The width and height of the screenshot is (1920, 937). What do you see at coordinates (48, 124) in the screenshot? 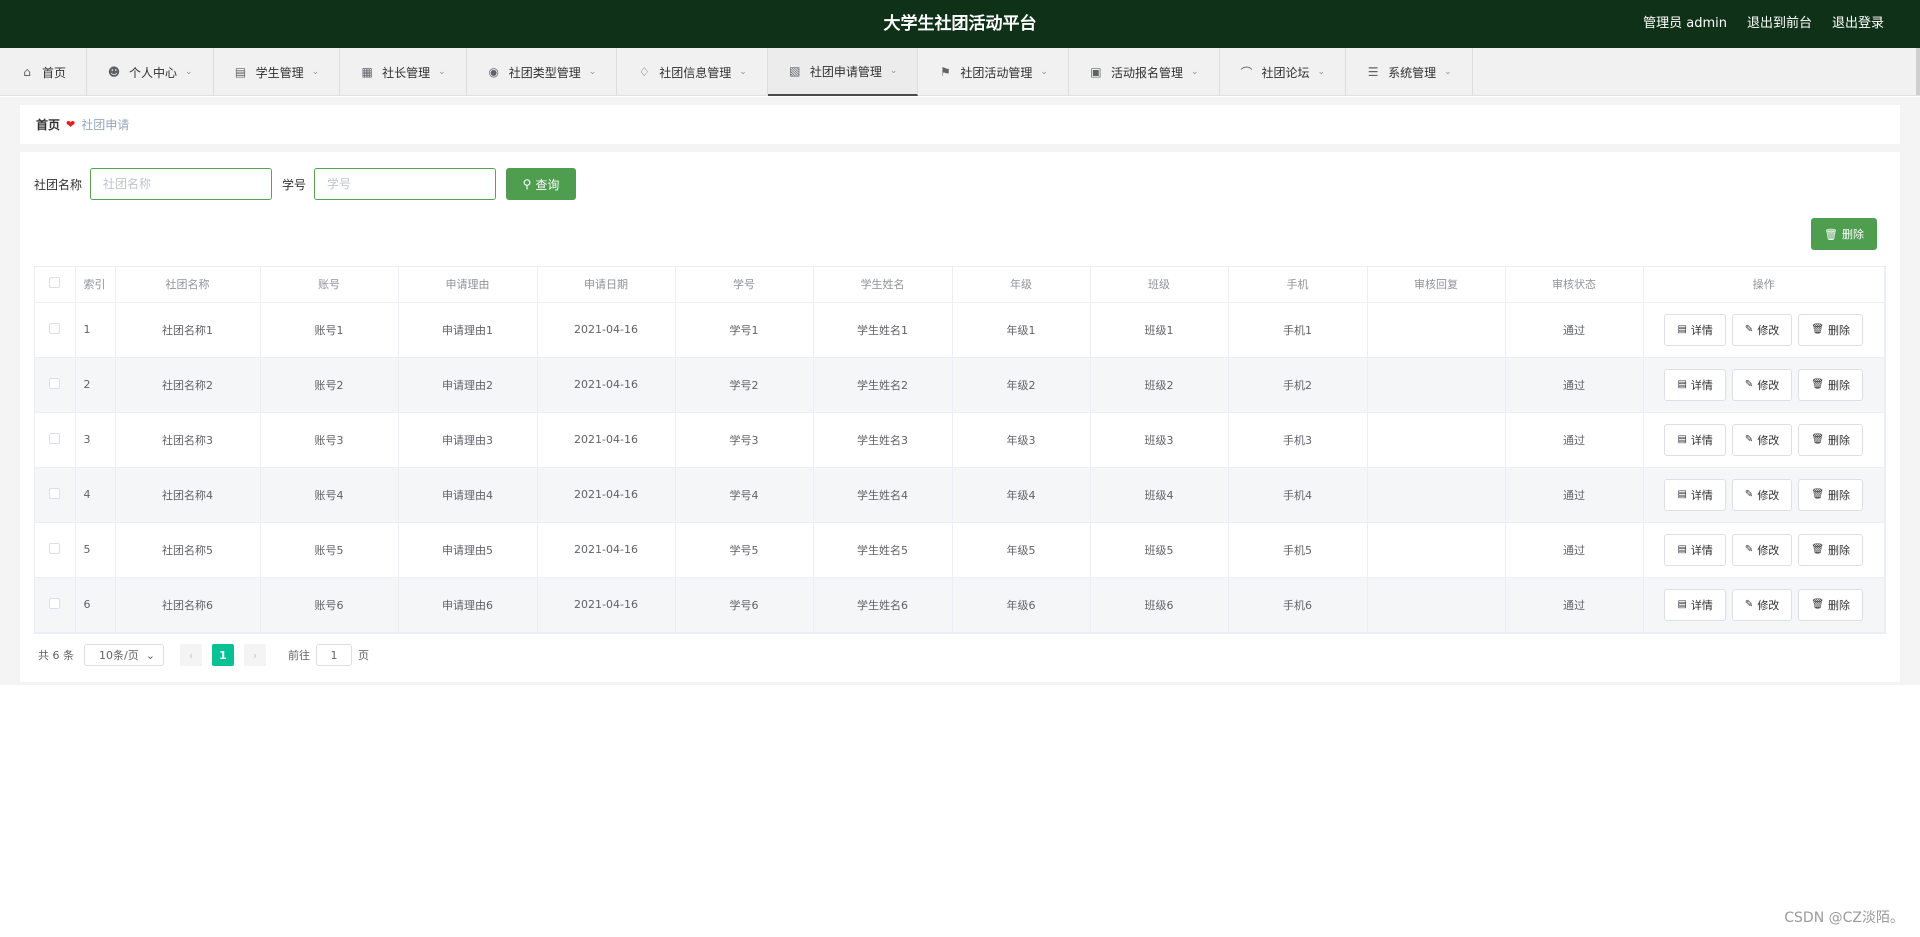
I see `breadcrumb-home: 首页` at bounding box center [48, 124].